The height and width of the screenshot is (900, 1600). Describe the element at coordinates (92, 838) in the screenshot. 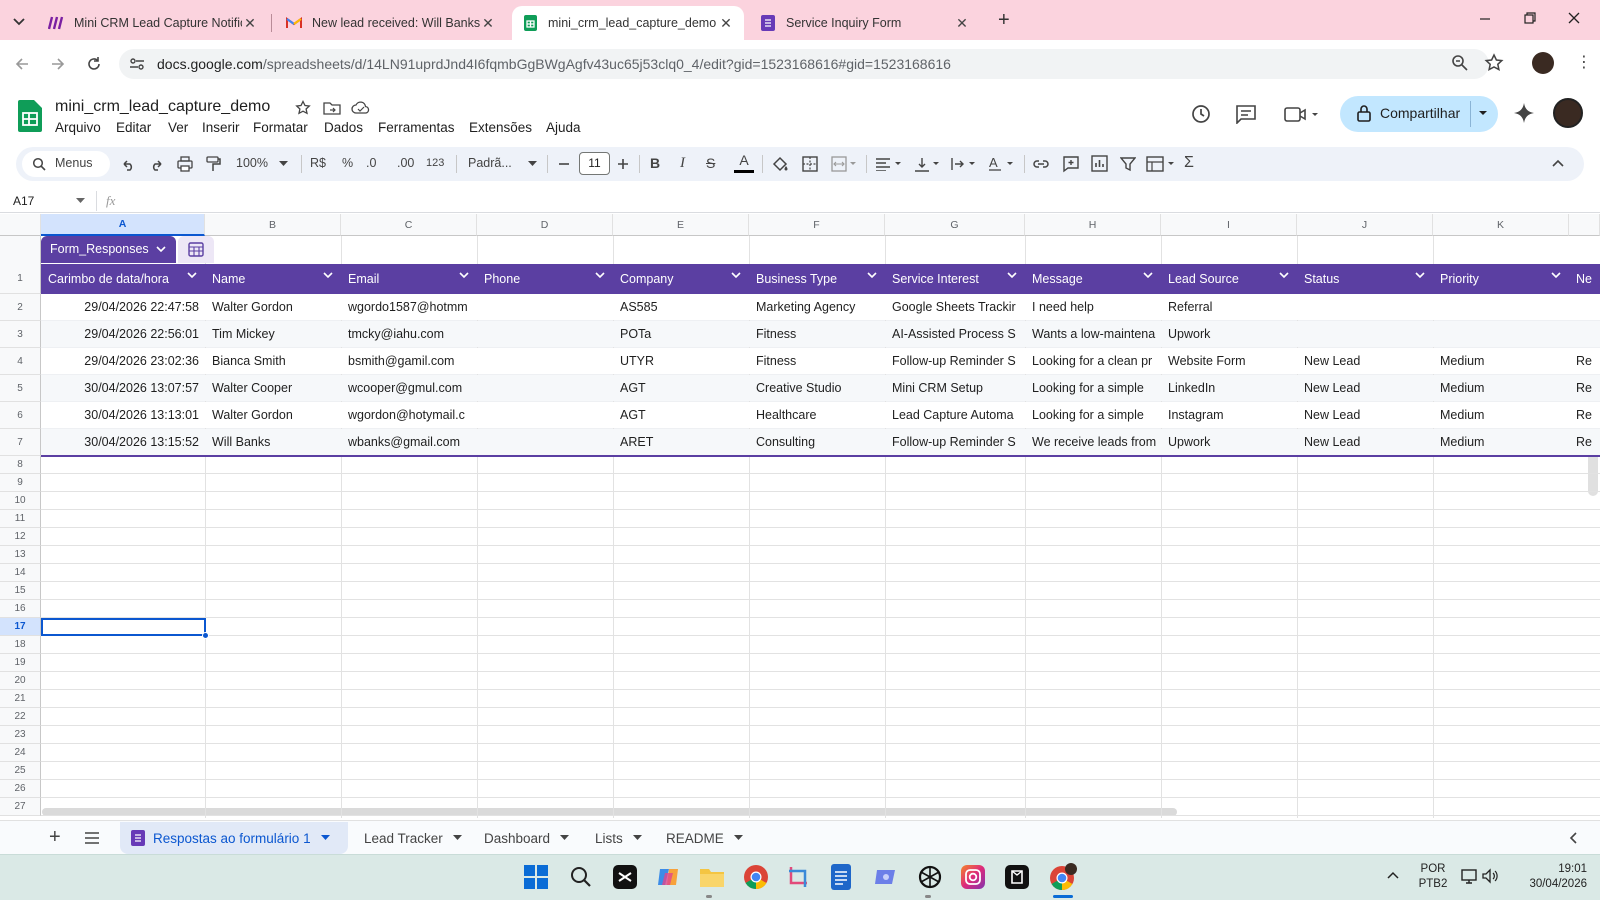

I see `all-sheets-icon` at that location.